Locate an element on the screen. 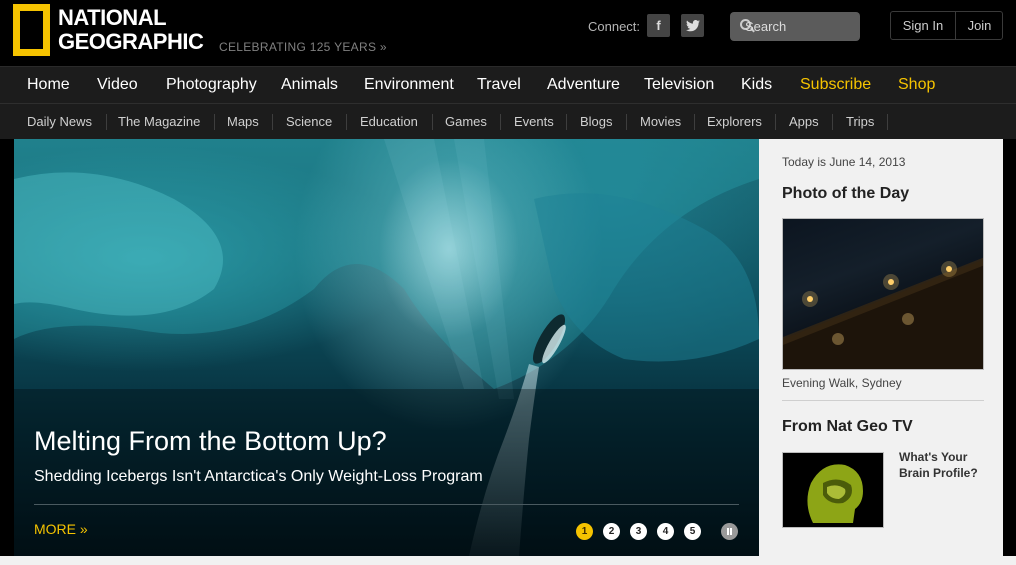  subnav-games: Games is located at coordinates (466, 121).